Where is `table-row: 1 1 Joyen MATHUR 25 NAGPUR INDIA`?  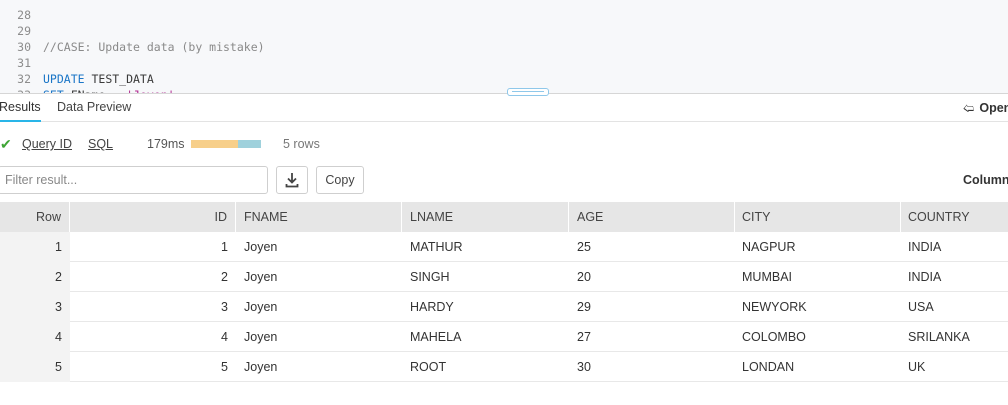
table-row: 1 1 Joyen MATHUR 25 NAGPUR INDIA is located at coordinates (504, 247).